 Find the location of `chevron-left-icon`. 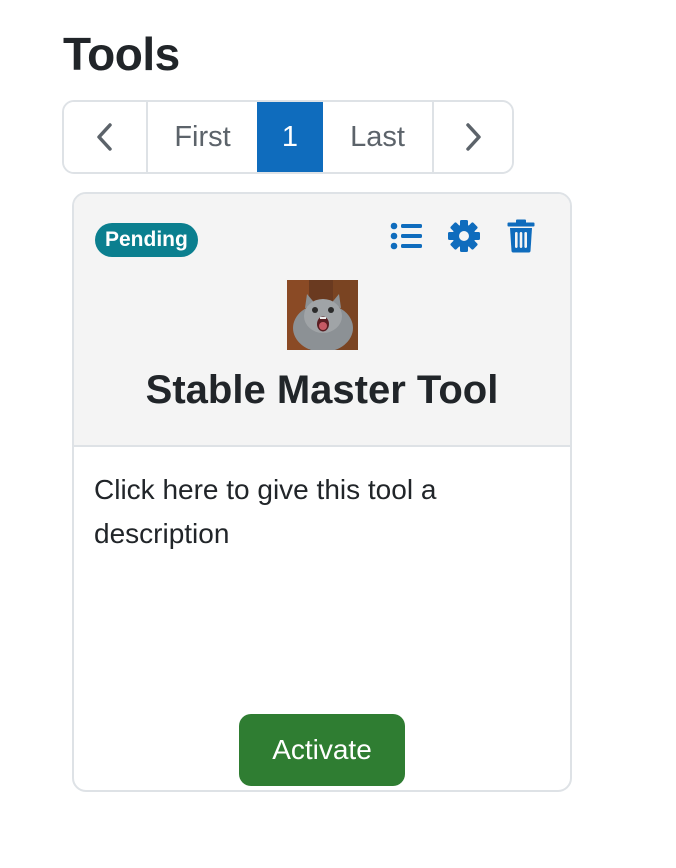

chevron-left-icon is located at coordinates (104, 137).